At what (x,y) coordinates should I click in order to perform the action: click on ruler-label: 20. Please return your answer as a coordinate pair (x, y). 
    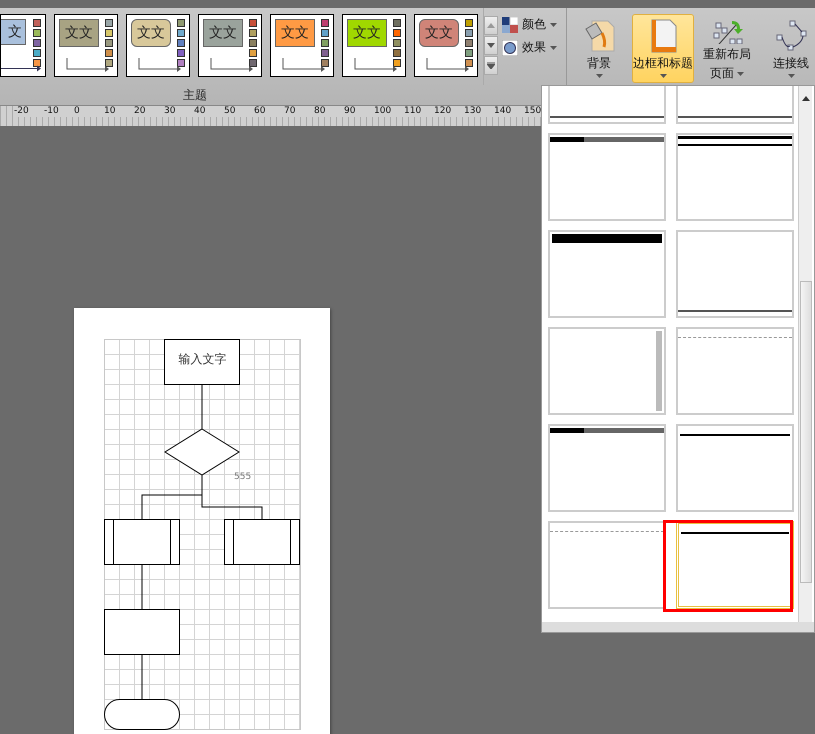
    Looking at the image, I should click on (149, 111).